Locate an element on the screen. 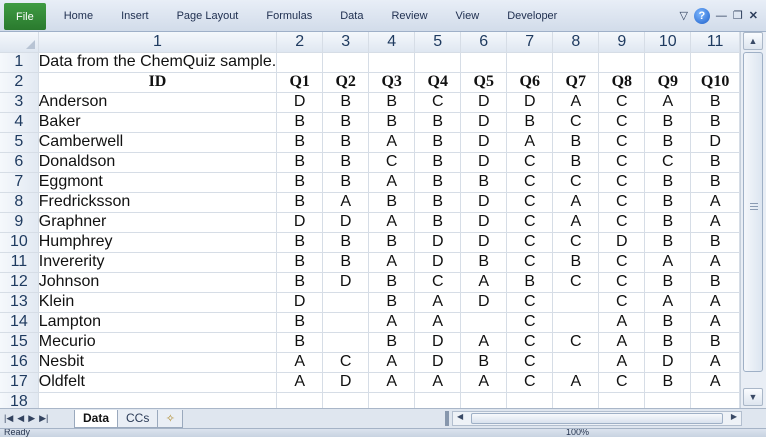 The height and width of the screenshot is (437, 766). zoom-level: 100% is located at coordinates (577, 433).